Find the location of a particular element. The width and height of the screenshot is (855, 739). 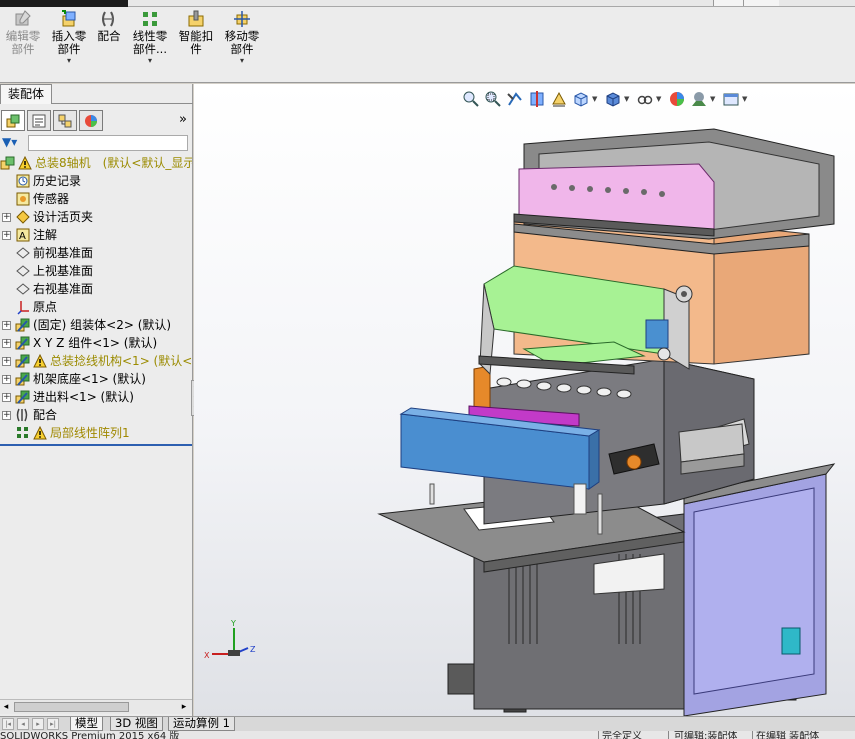

tab-model: 模型 is located at coordinates (86, 724).